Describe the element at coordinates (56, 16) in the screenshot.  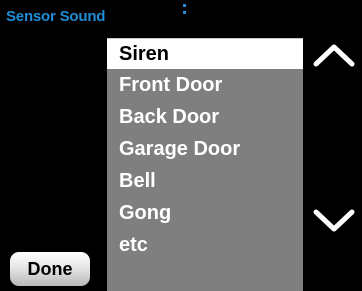
I see `page-title: Sensor Sound` at that location.